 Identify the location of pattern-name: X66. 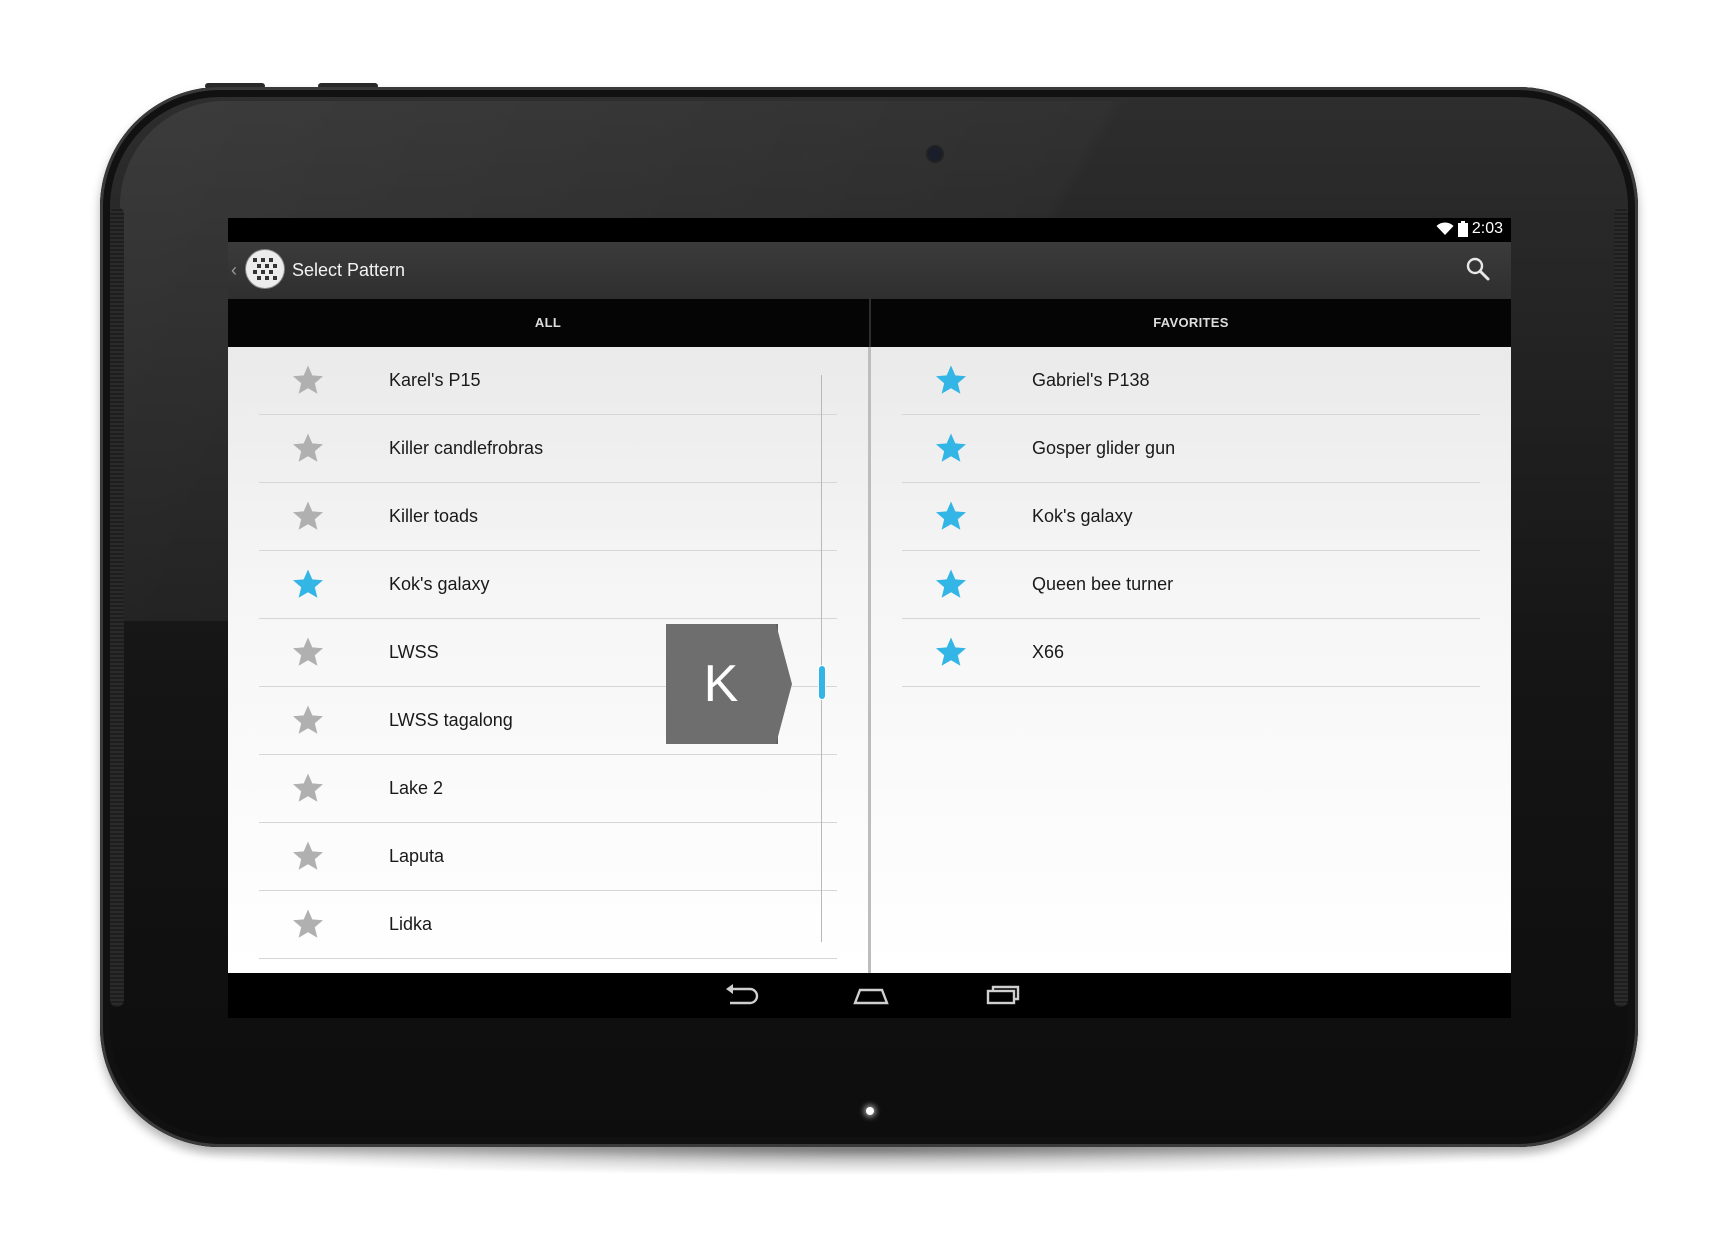
(1048, 652).